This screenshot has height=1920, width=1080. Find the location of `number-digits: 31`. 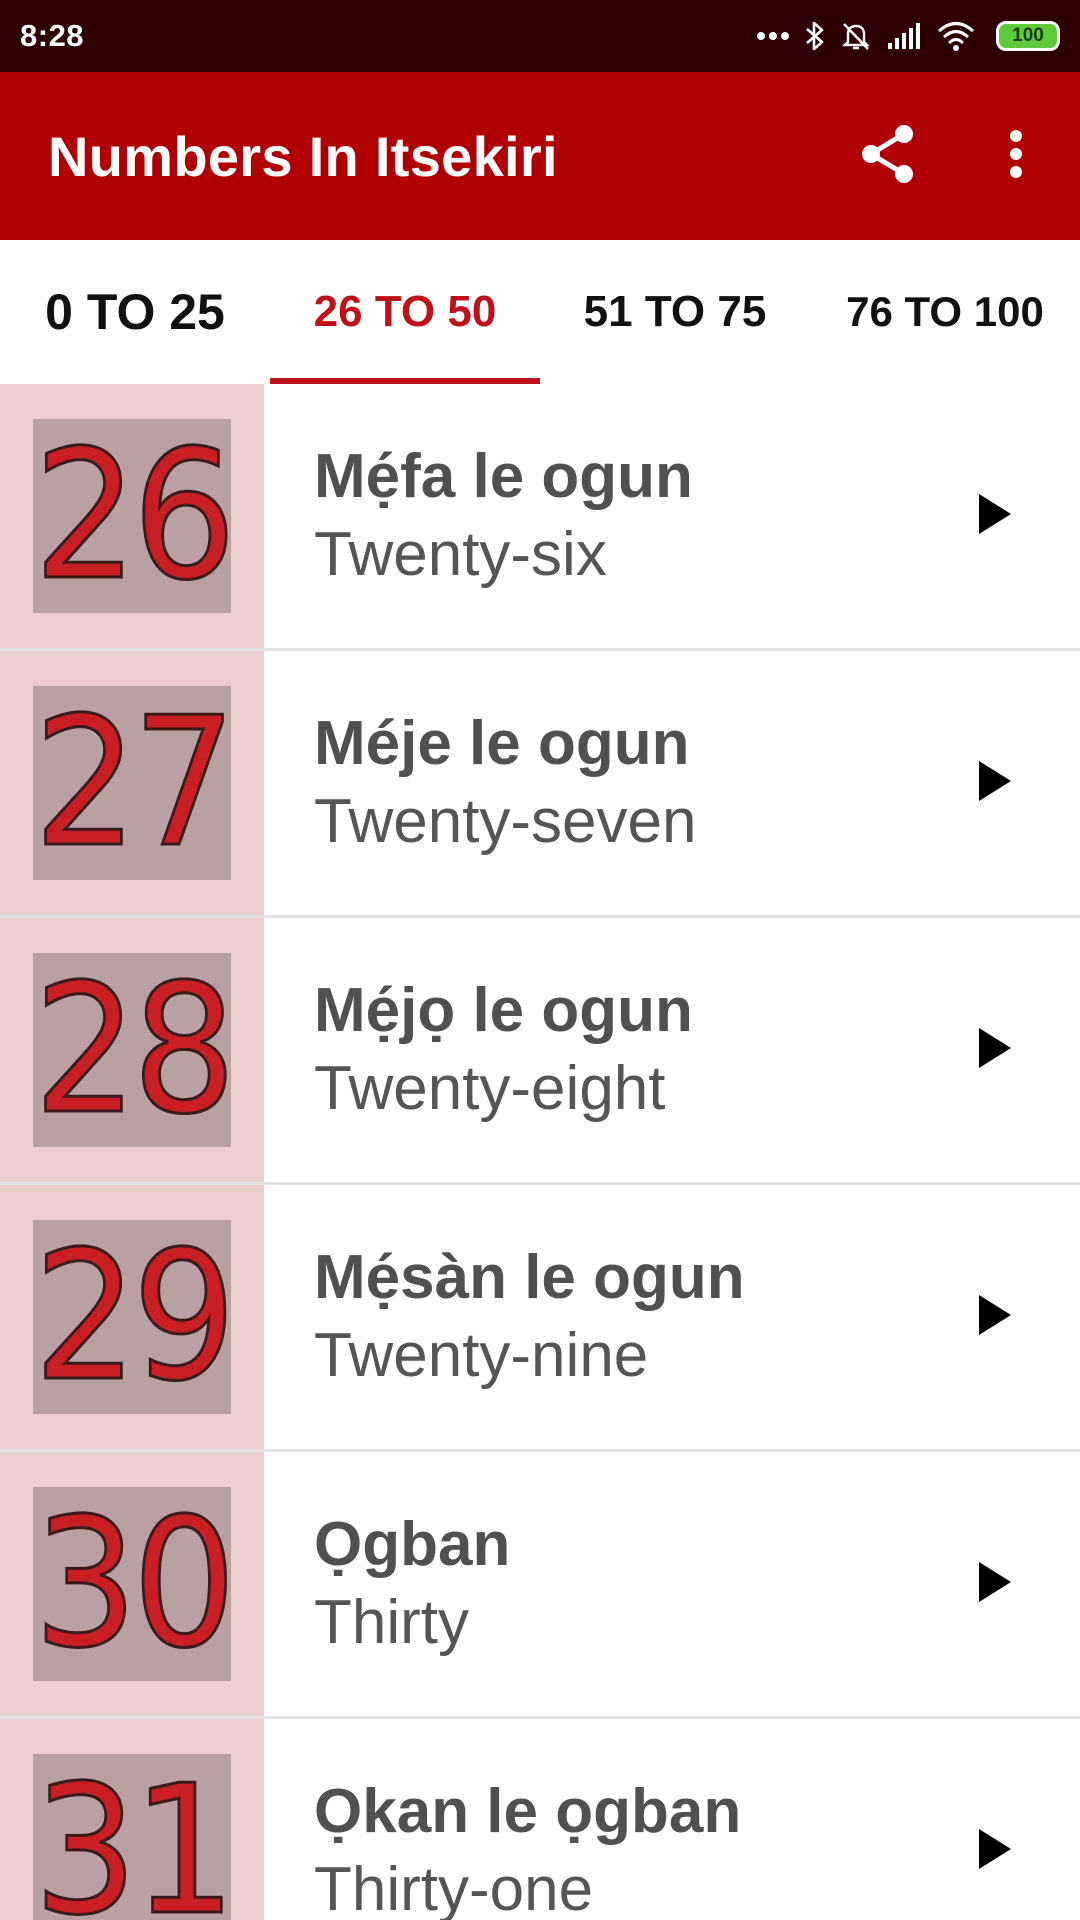

number-digits: 31 is located at coordinates (132, 1837).